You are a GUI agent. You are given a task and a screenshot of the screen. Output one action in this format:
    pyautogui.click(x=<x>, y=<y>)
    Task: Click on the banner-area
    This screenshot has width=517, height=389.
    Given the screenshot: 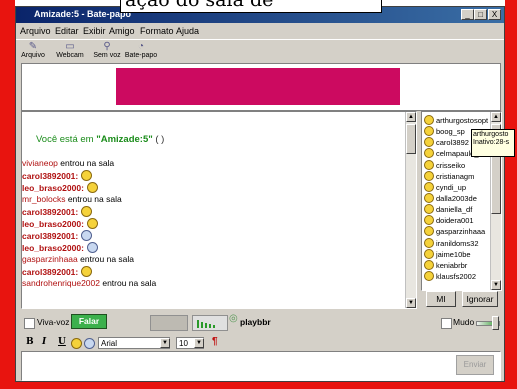 What is the action you would take?
    pyautogui.click(x=261, y=87)
    